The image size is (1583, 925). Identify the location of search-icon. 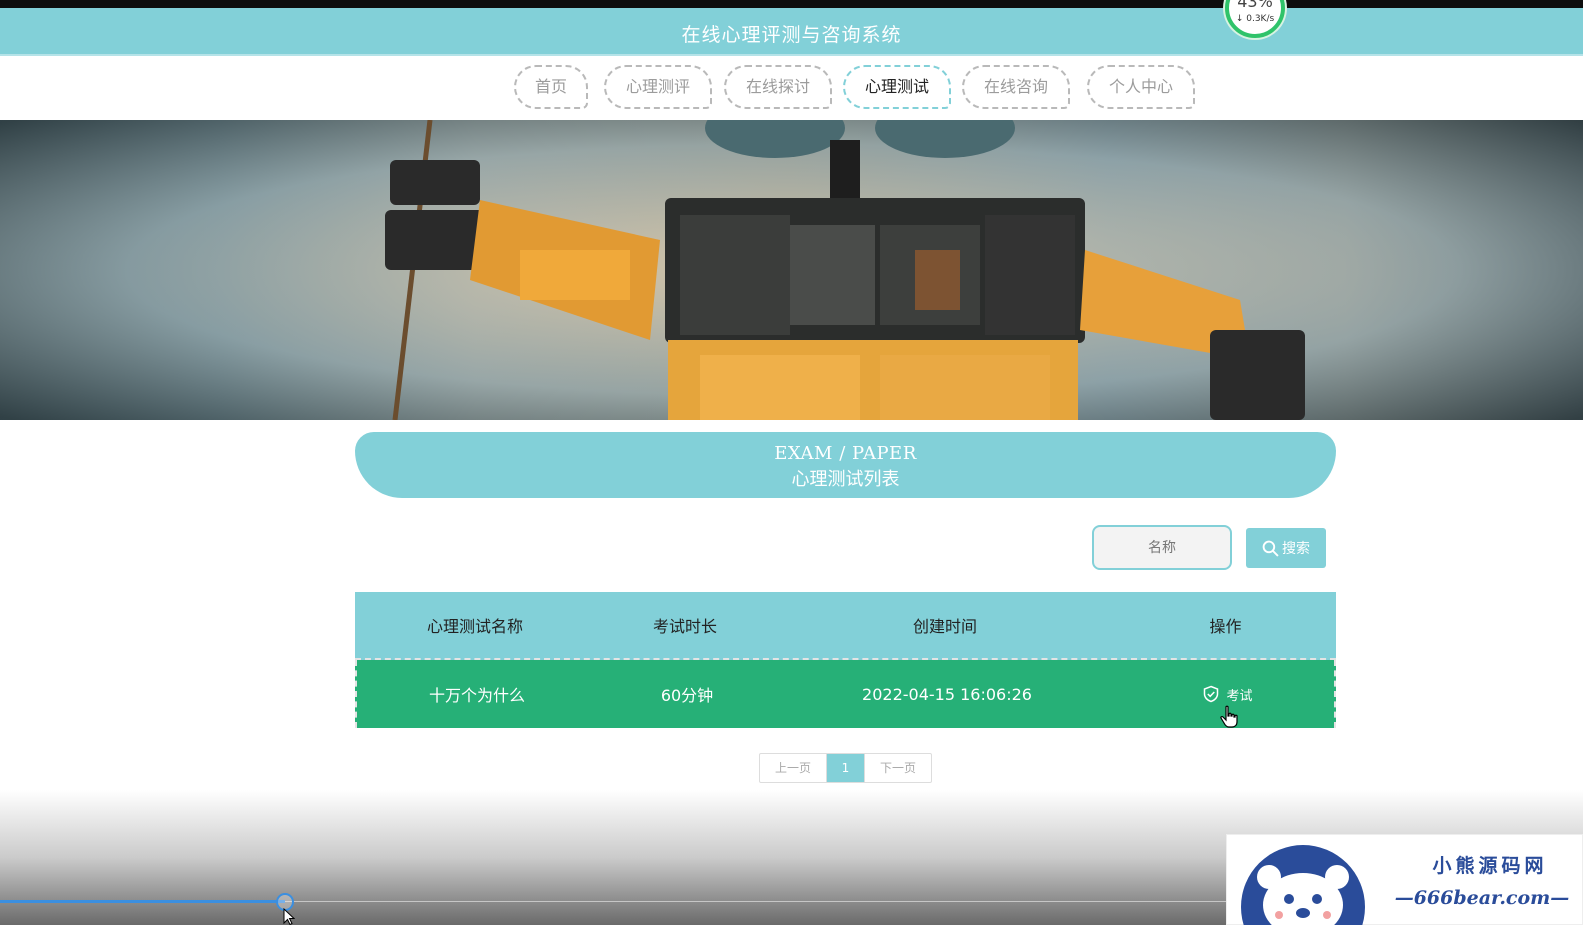
(1270, 548).